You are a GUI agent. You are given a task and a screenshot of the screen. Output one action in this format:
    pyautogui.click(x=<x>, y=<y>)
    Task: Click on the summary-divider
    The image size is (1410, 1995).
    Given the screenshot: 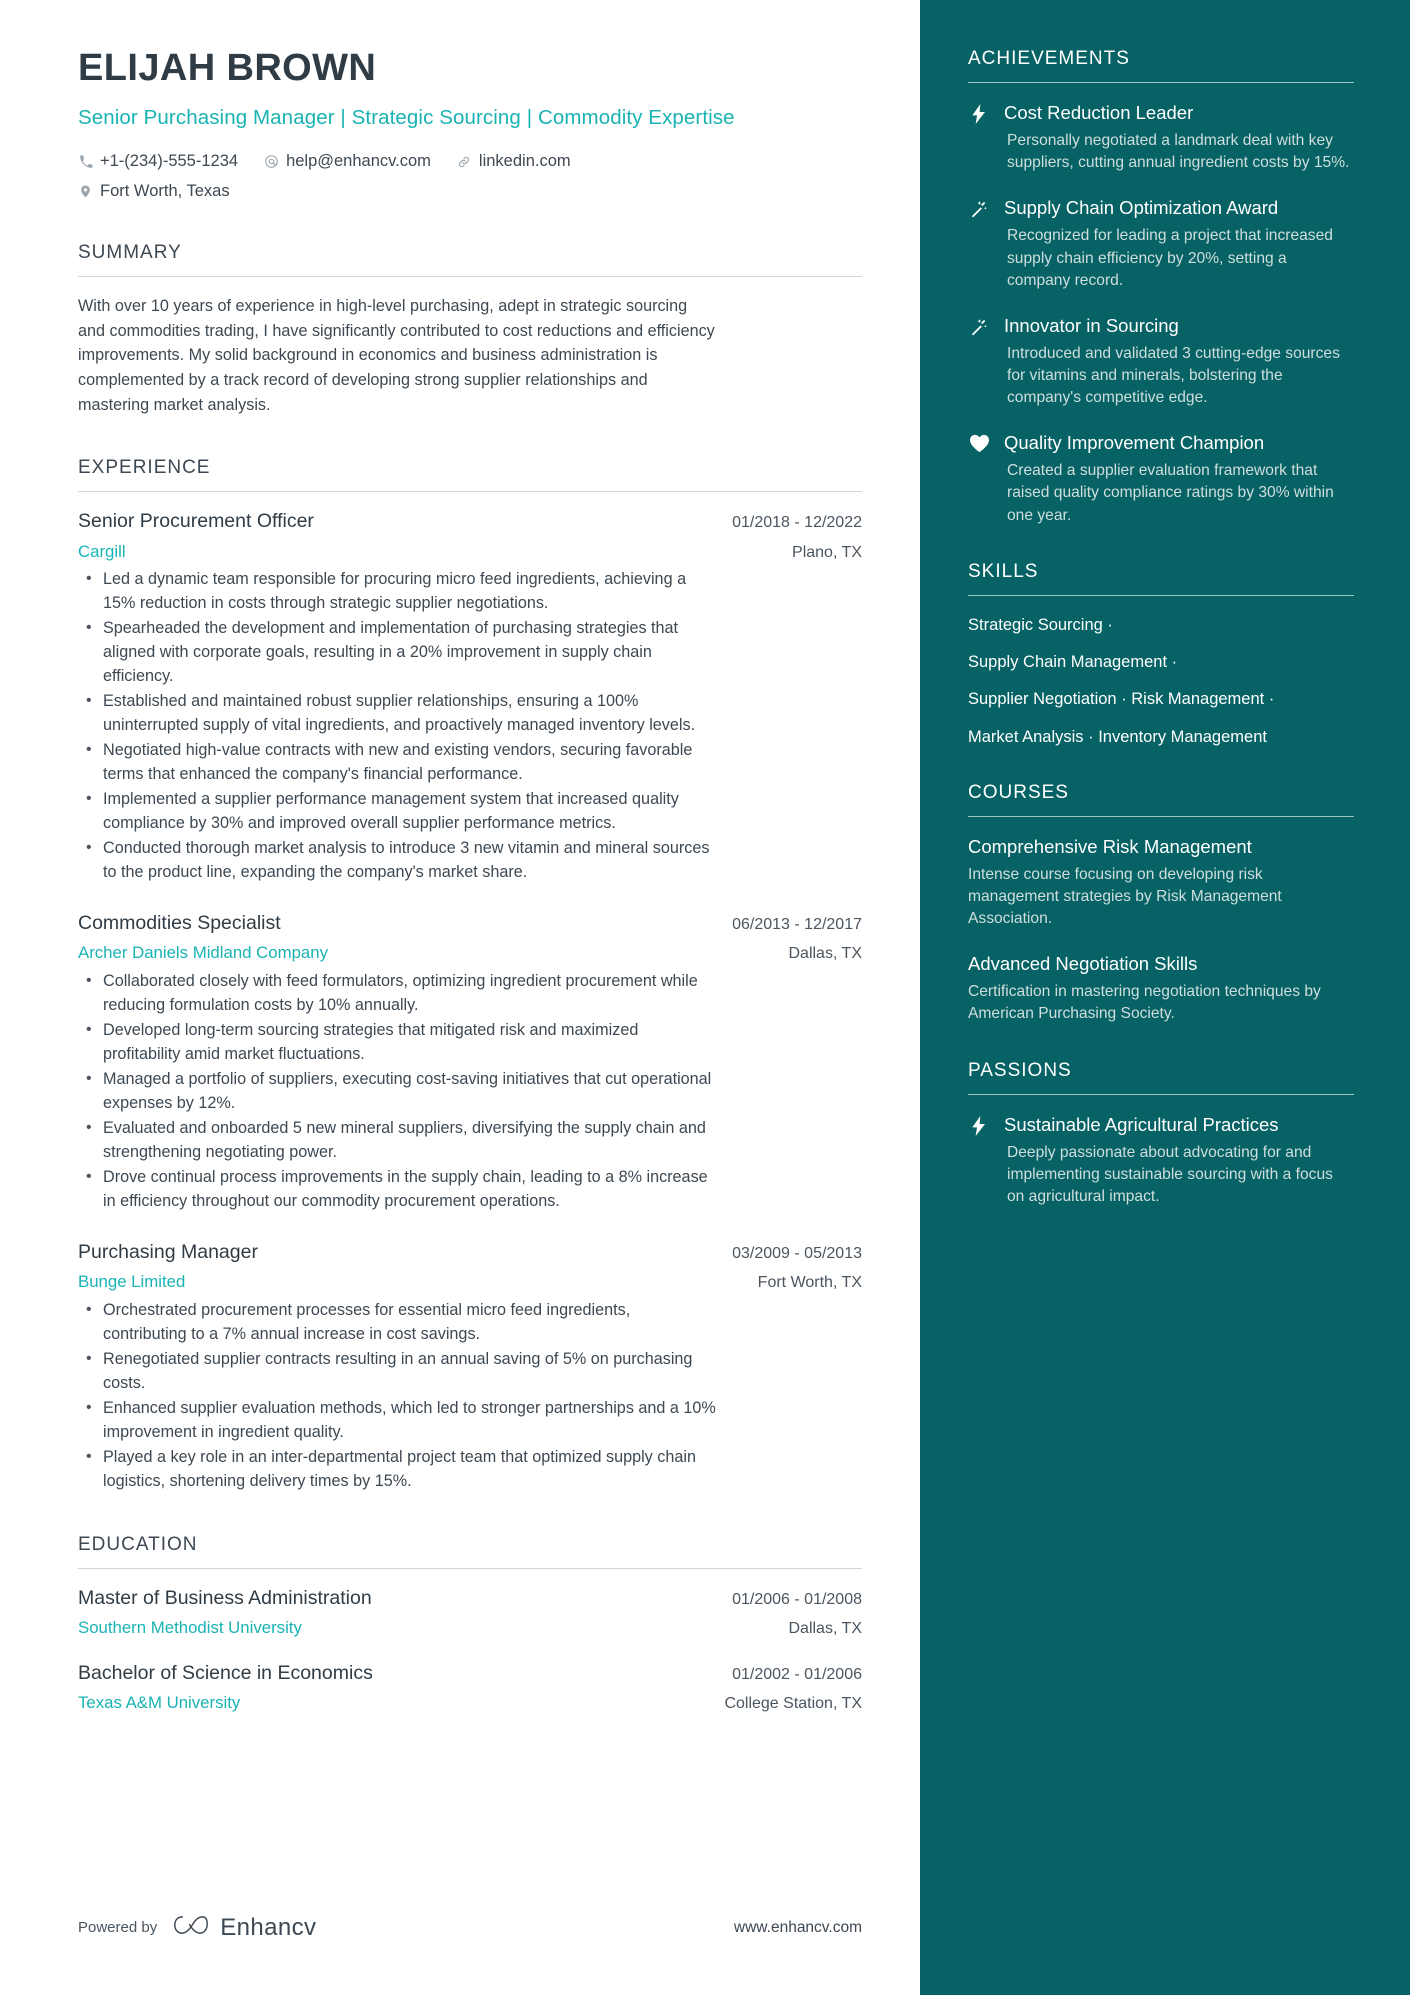 What is the action you would take?
    pyautogui.click(x=470, y=277)
    